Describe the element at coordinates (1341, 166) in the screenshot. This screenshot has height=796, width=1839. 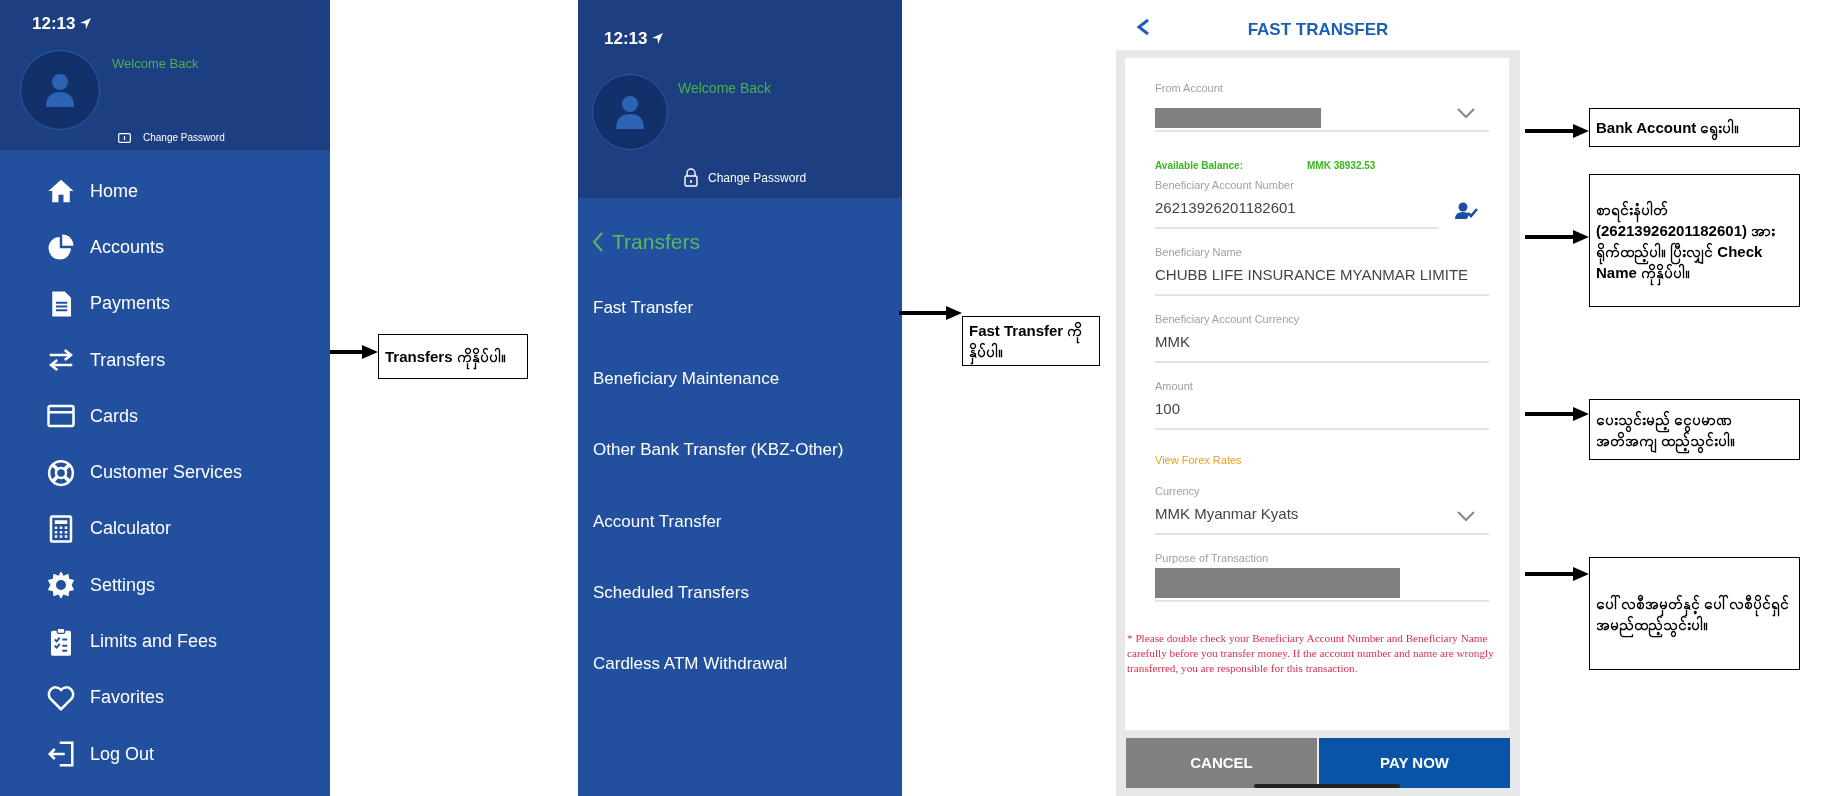
I see `balance-value: MMK 38932.53` at that location.